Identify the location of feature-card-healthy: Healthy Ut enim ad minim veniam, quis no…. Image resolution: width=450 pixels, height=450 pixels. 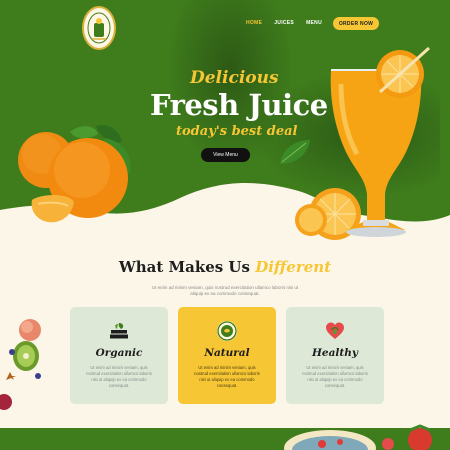
(335, 355).